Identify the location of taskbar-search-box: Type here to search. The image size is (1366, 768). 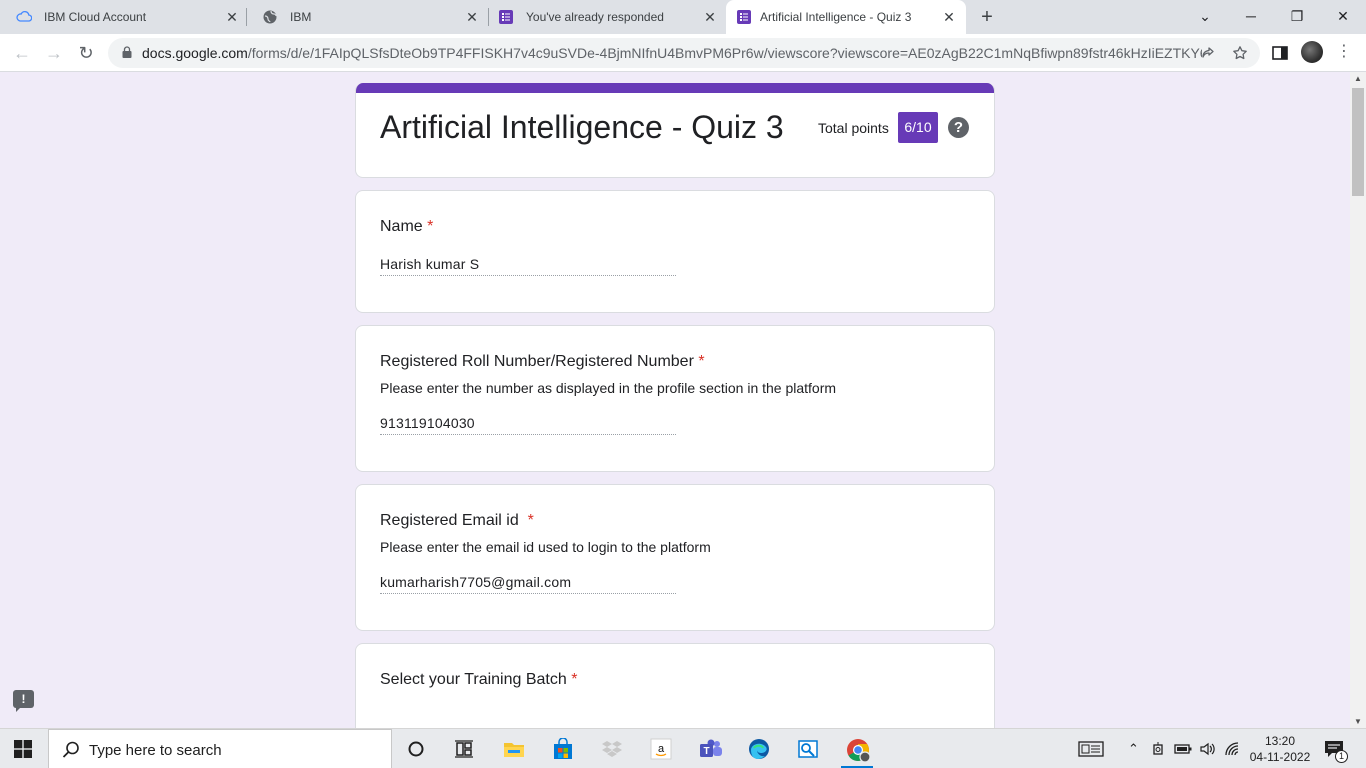
(220, 748).